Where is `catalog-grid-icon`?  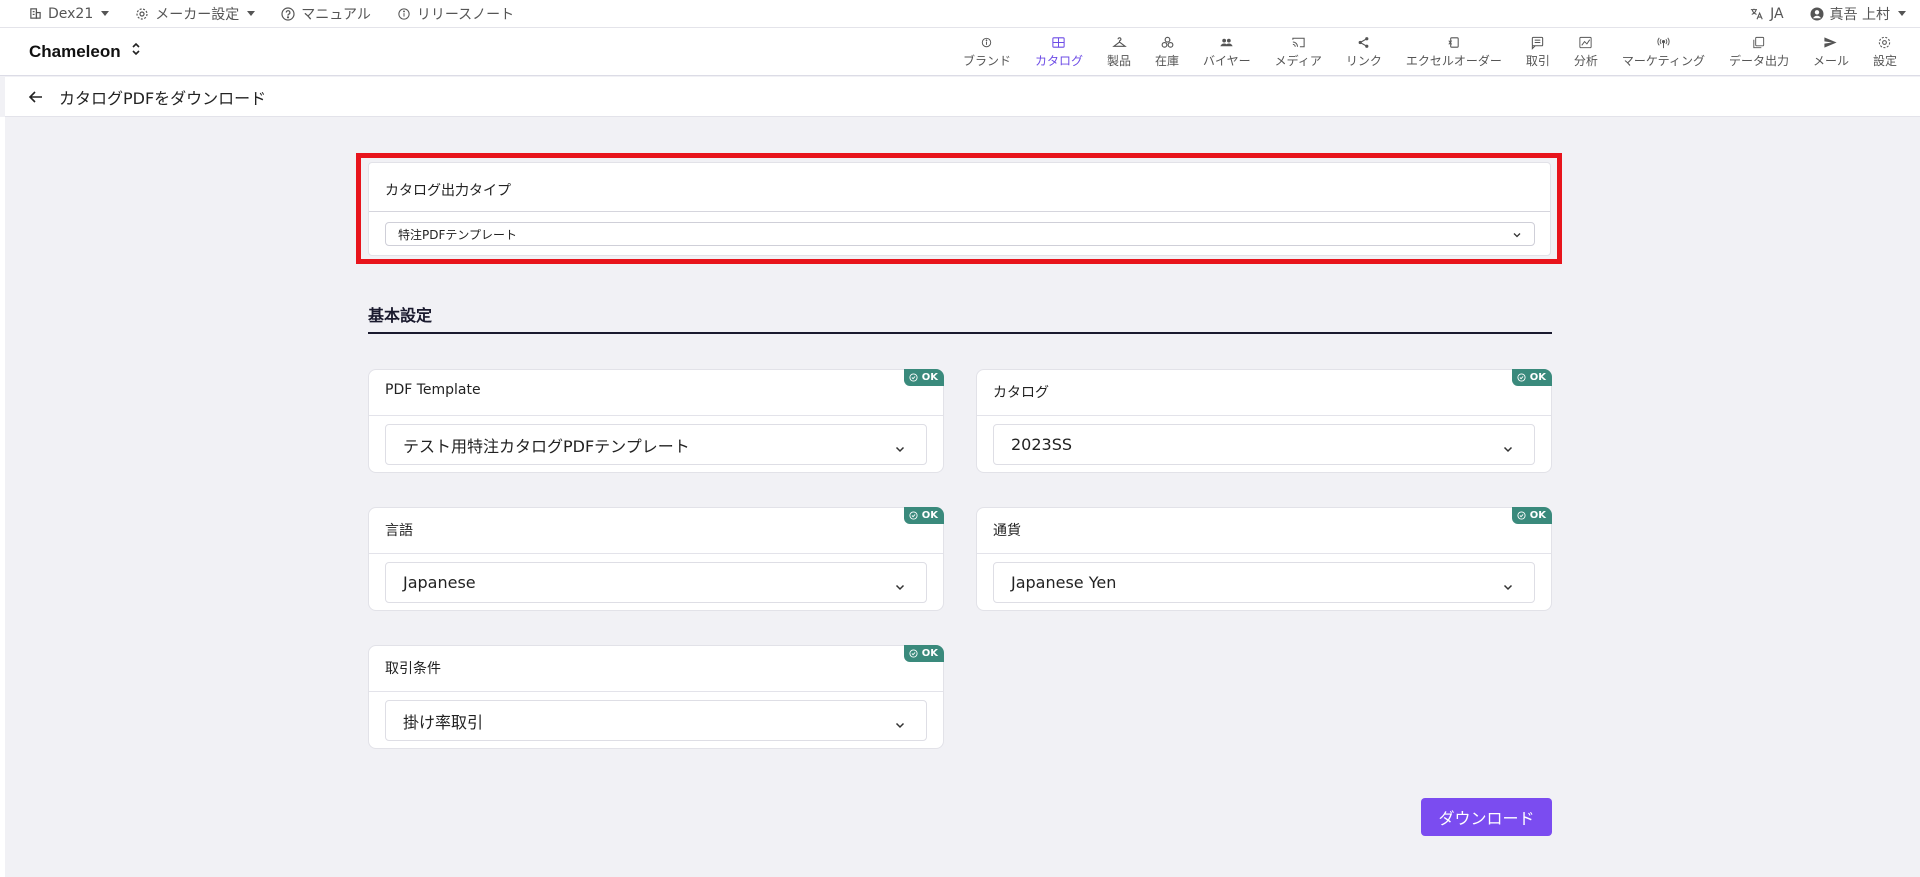
catalog-grid-icon is located at coordinates (1059, 42).